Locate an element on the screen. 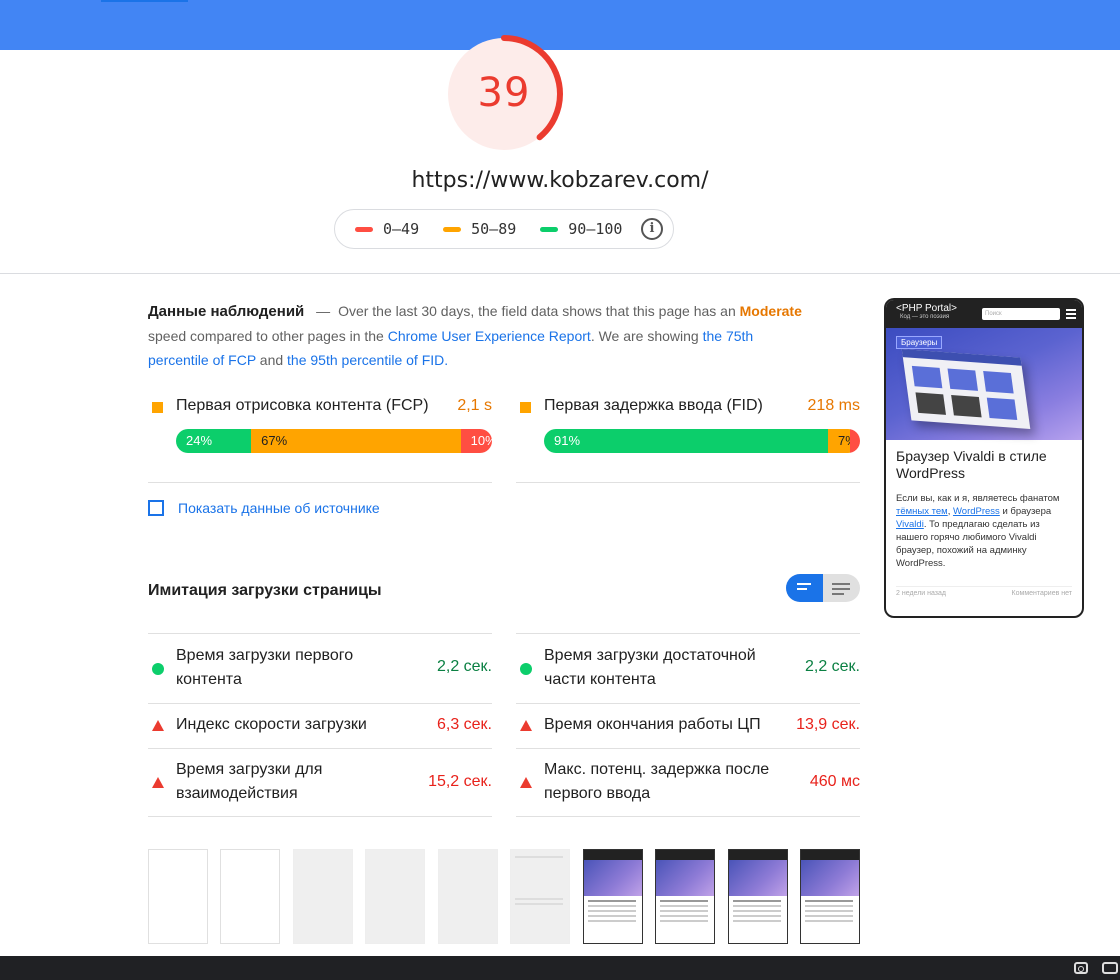  preview-link: тёмных тем is located at coordinates (922, 511).